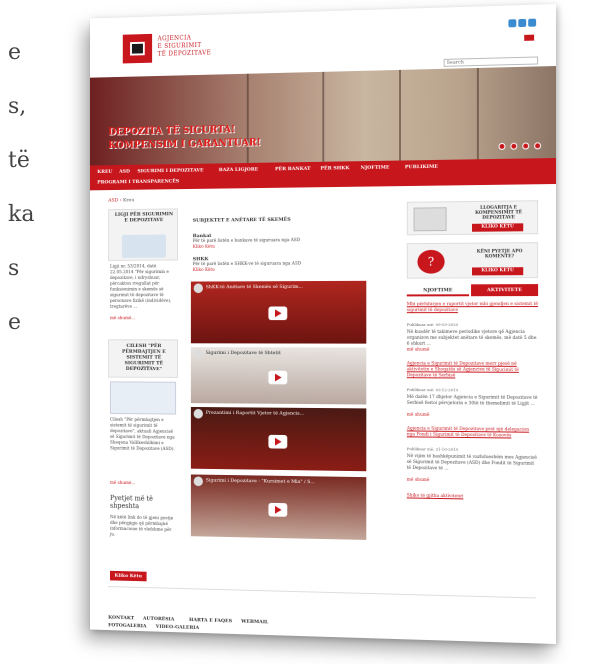  I want to click on tab-aktivitete: AKTIVITETE, so click(505, 290).